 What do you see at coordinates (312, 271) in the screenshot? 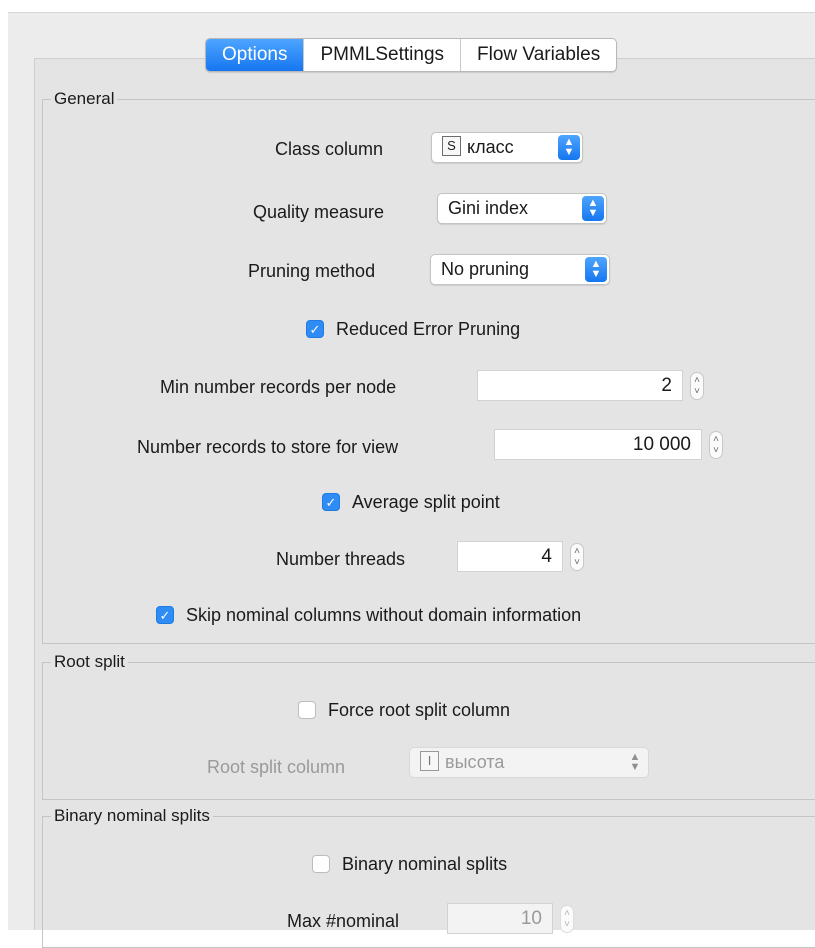
I see `pruning-method-label: Pruning method` at bounding box center [312, 271].